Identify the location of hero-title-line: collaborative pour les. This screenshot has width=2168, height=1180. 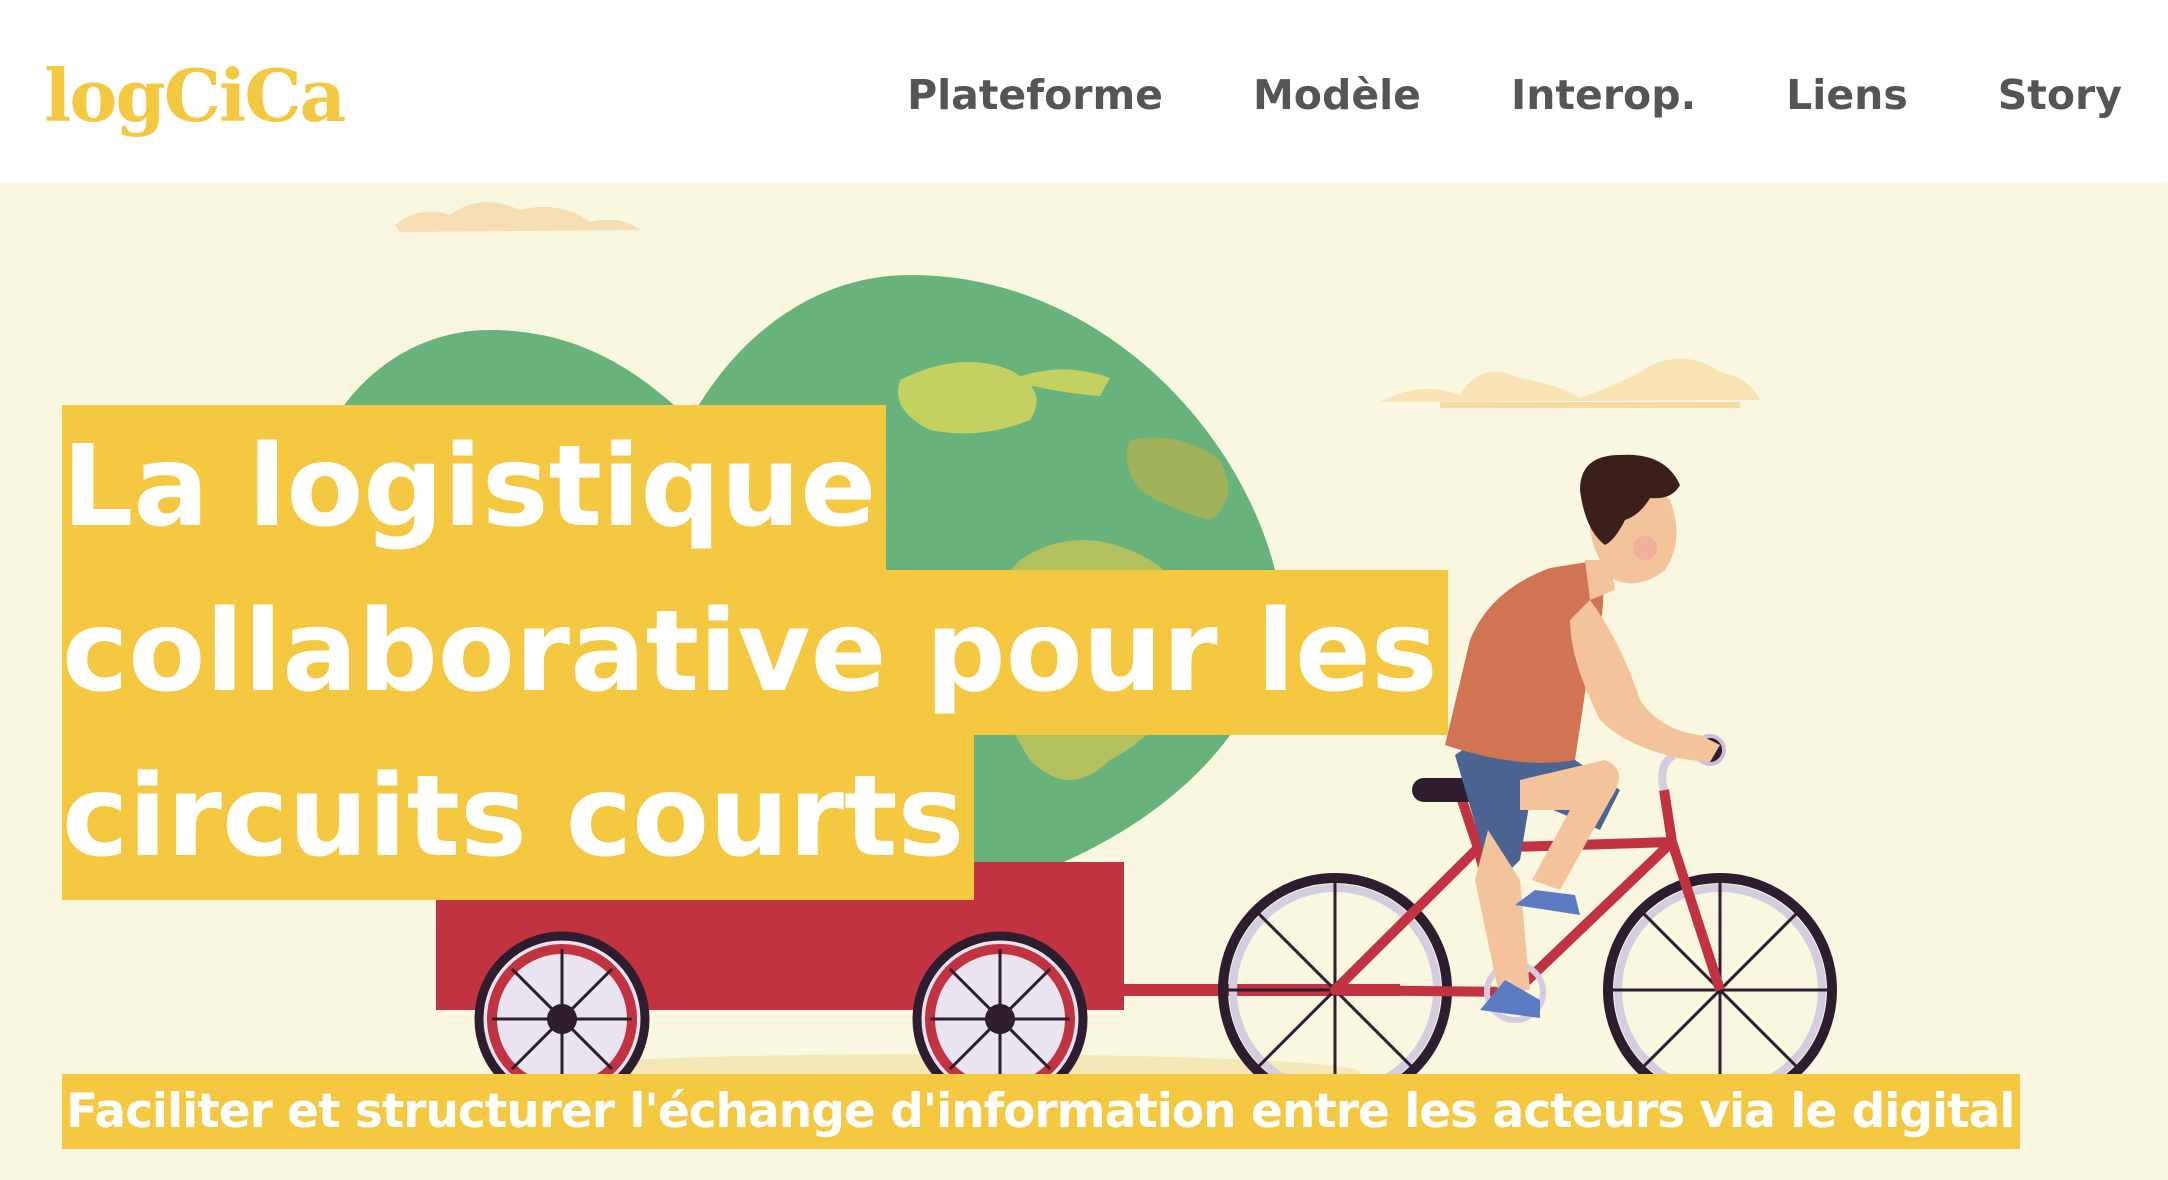
(755, 652).